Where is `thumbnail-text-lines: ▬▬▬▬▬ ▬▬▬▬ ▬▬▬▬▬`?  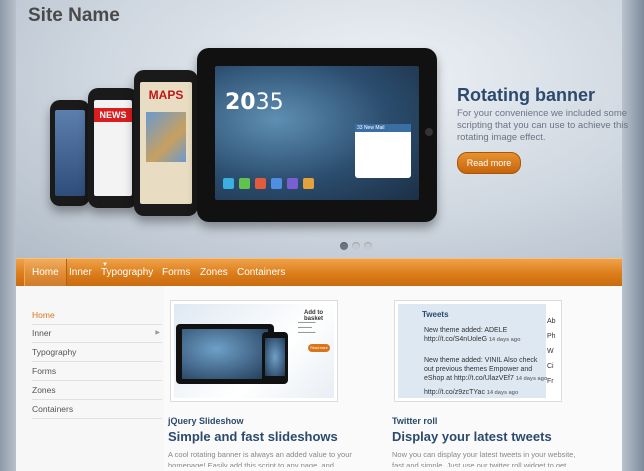 thumbnail-text-lines: ▬▬▬▬▬ ▬▬▬▬ ▬▬▬▬▬ is located at coordinates (307, 327).